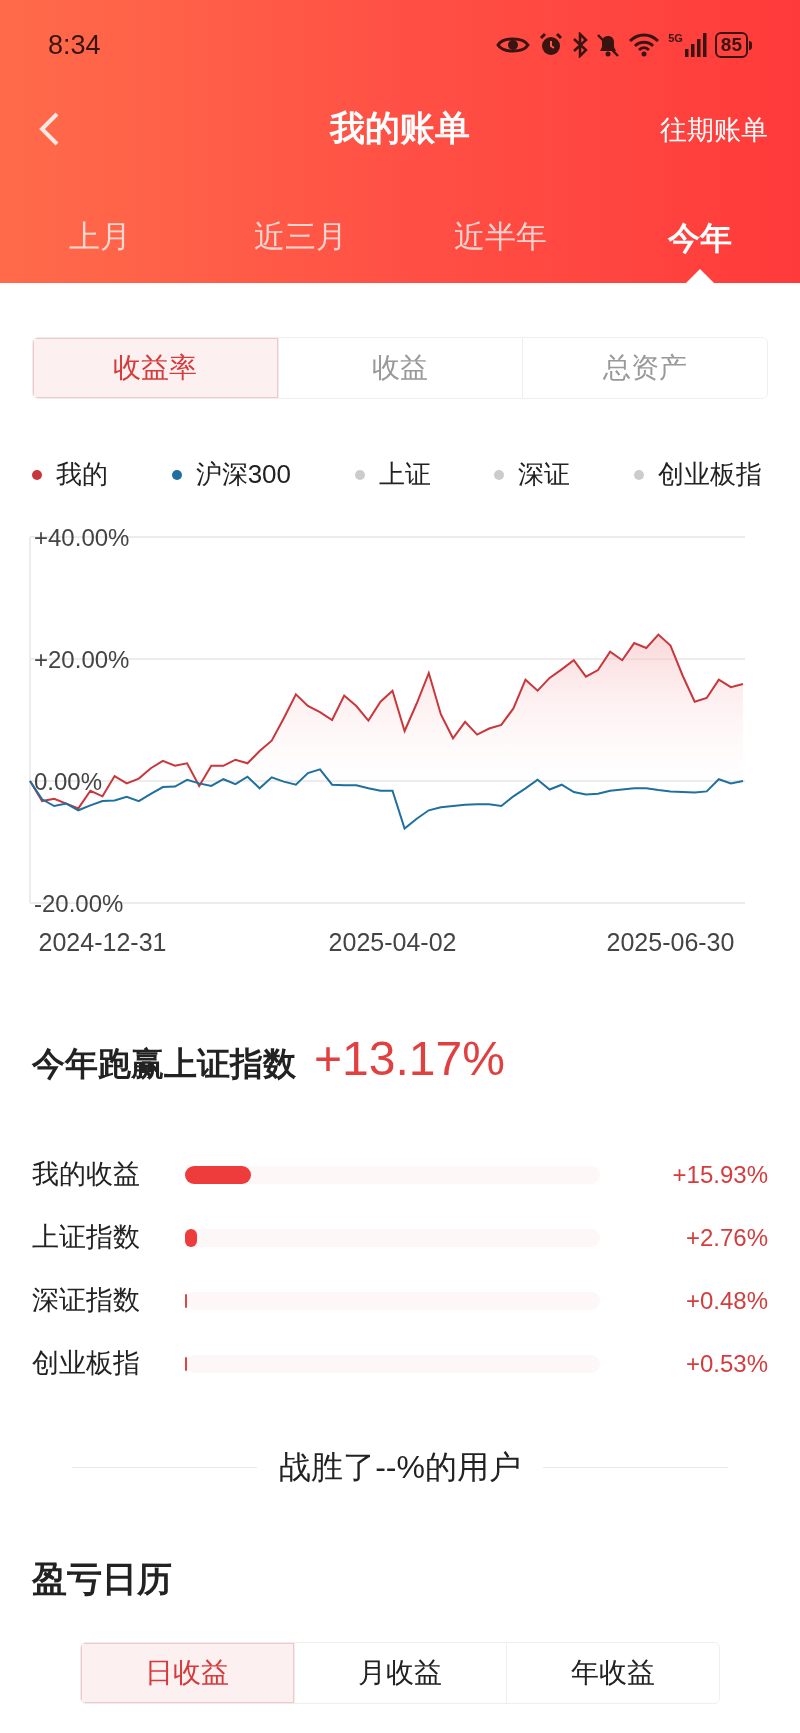 Image resolution: width=800 pixels, height=1733 pixels. I want to click on segment-tab: 收益率, so click(155, 368).